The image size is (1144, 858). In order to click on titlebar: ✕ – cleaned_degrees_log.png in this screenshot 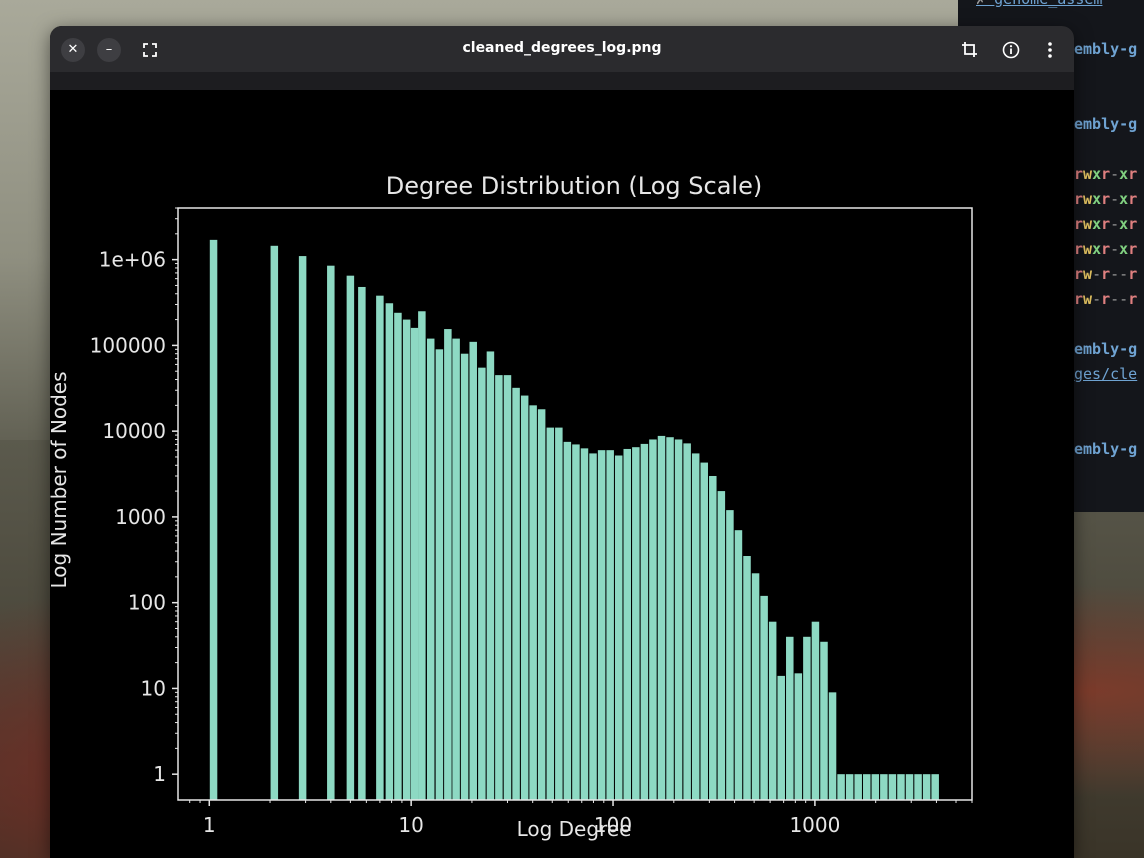, I will do `click(562, 49)`.